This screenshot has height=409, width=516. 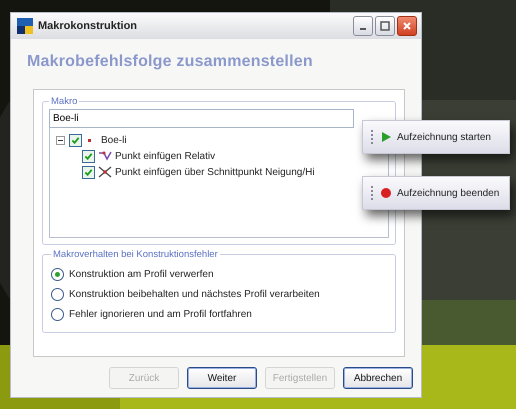 What do you see at coordinates (114, 140) in the screenshot?
I see `tree-item: Boe-li` at bounding box center [114, 140].